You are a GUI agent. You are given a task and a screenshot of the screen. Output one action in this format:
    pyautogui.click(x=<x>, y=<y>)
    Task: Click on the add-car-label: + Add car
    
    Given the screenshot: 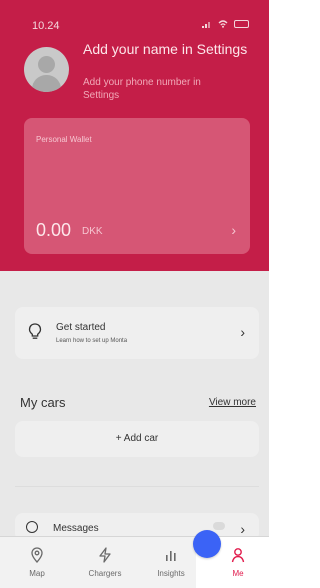 What is the action you would take?
    pyautogui.click(x=137, y=438)
    